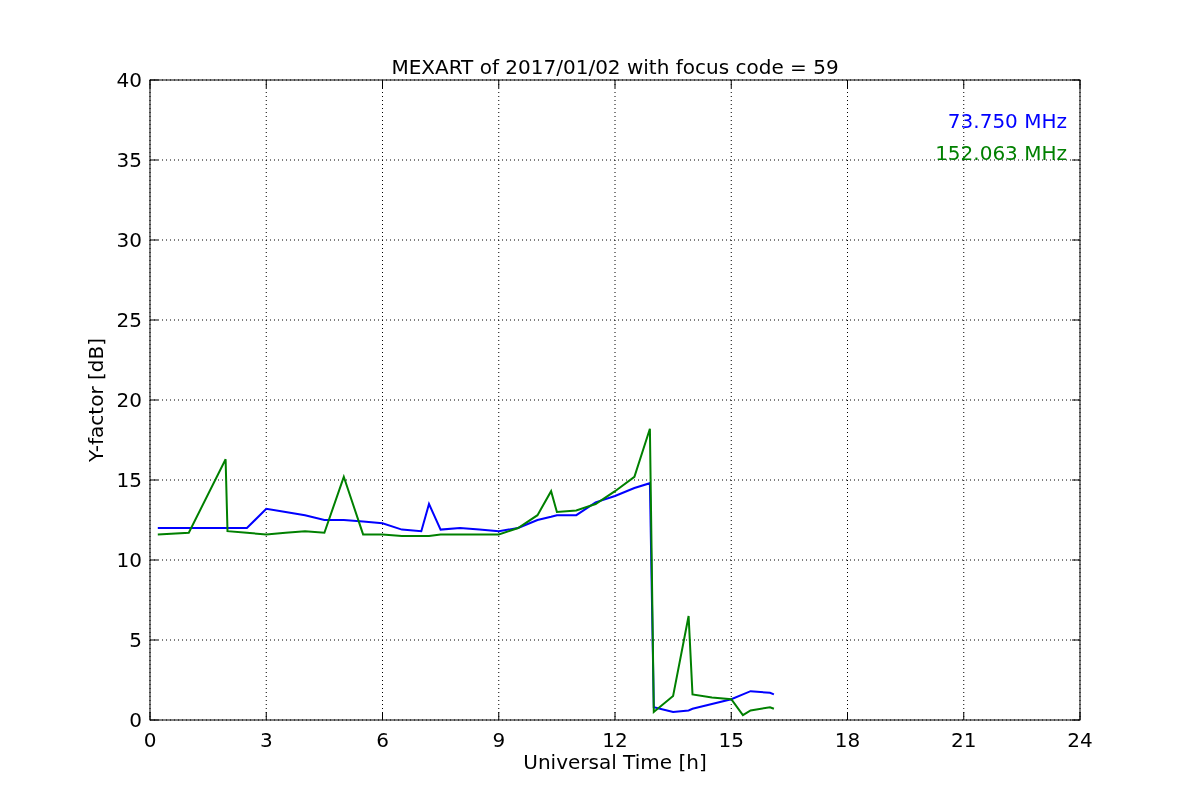 This screenshot has height=800, width=1200. I want to click on legend-label: 73.750 MHz, so click(1007, 121).